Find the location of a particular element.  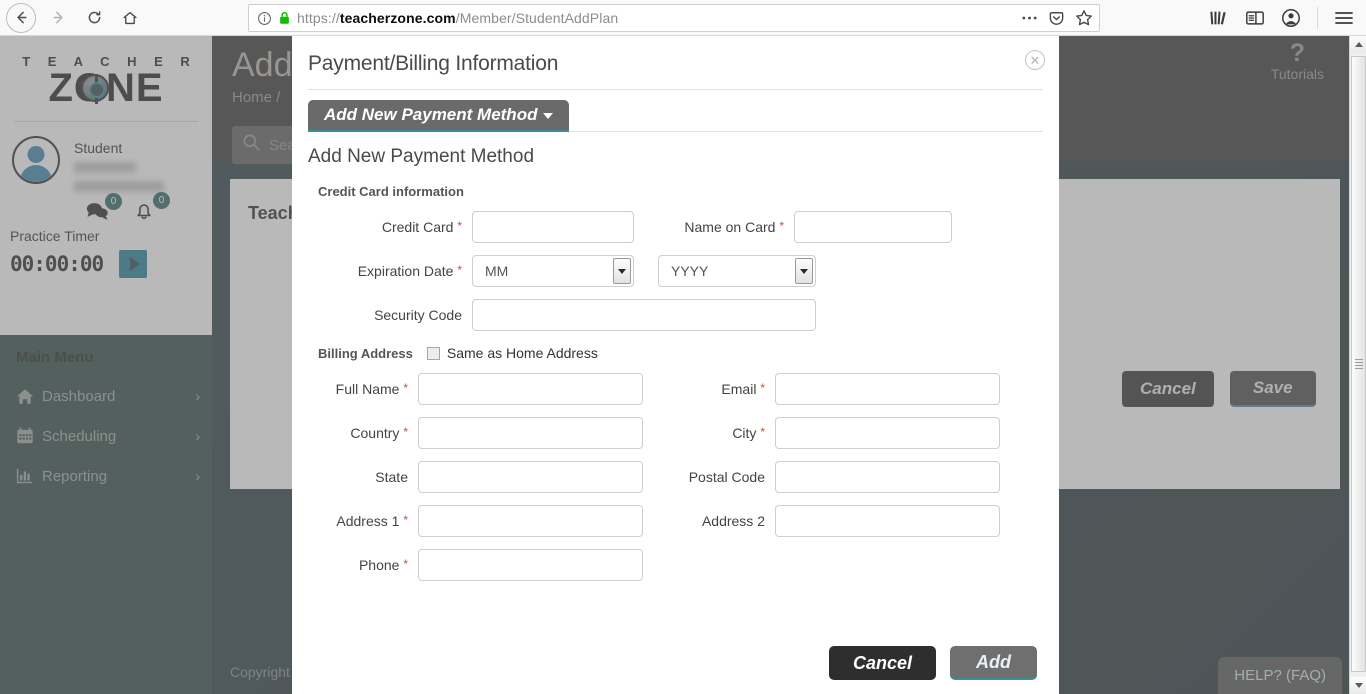

field-state: State is located at coordinates (467, 477).